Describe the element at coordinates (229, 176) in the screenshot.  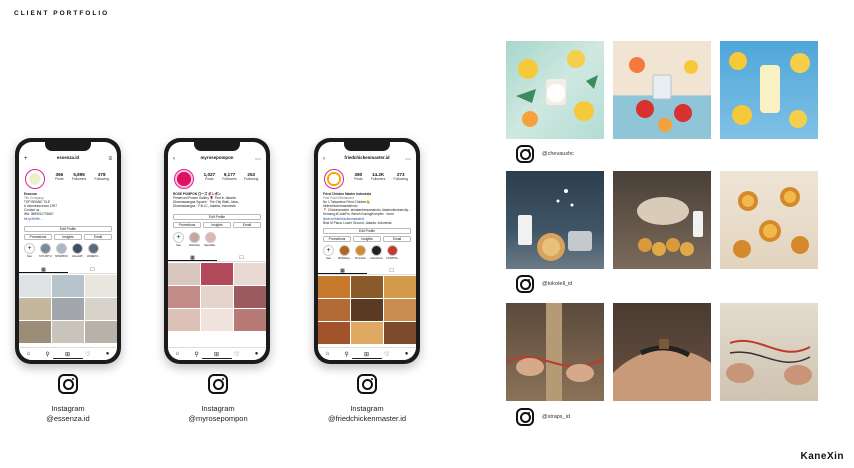
I see `stat-followers: 9,177 Followers` at that location.